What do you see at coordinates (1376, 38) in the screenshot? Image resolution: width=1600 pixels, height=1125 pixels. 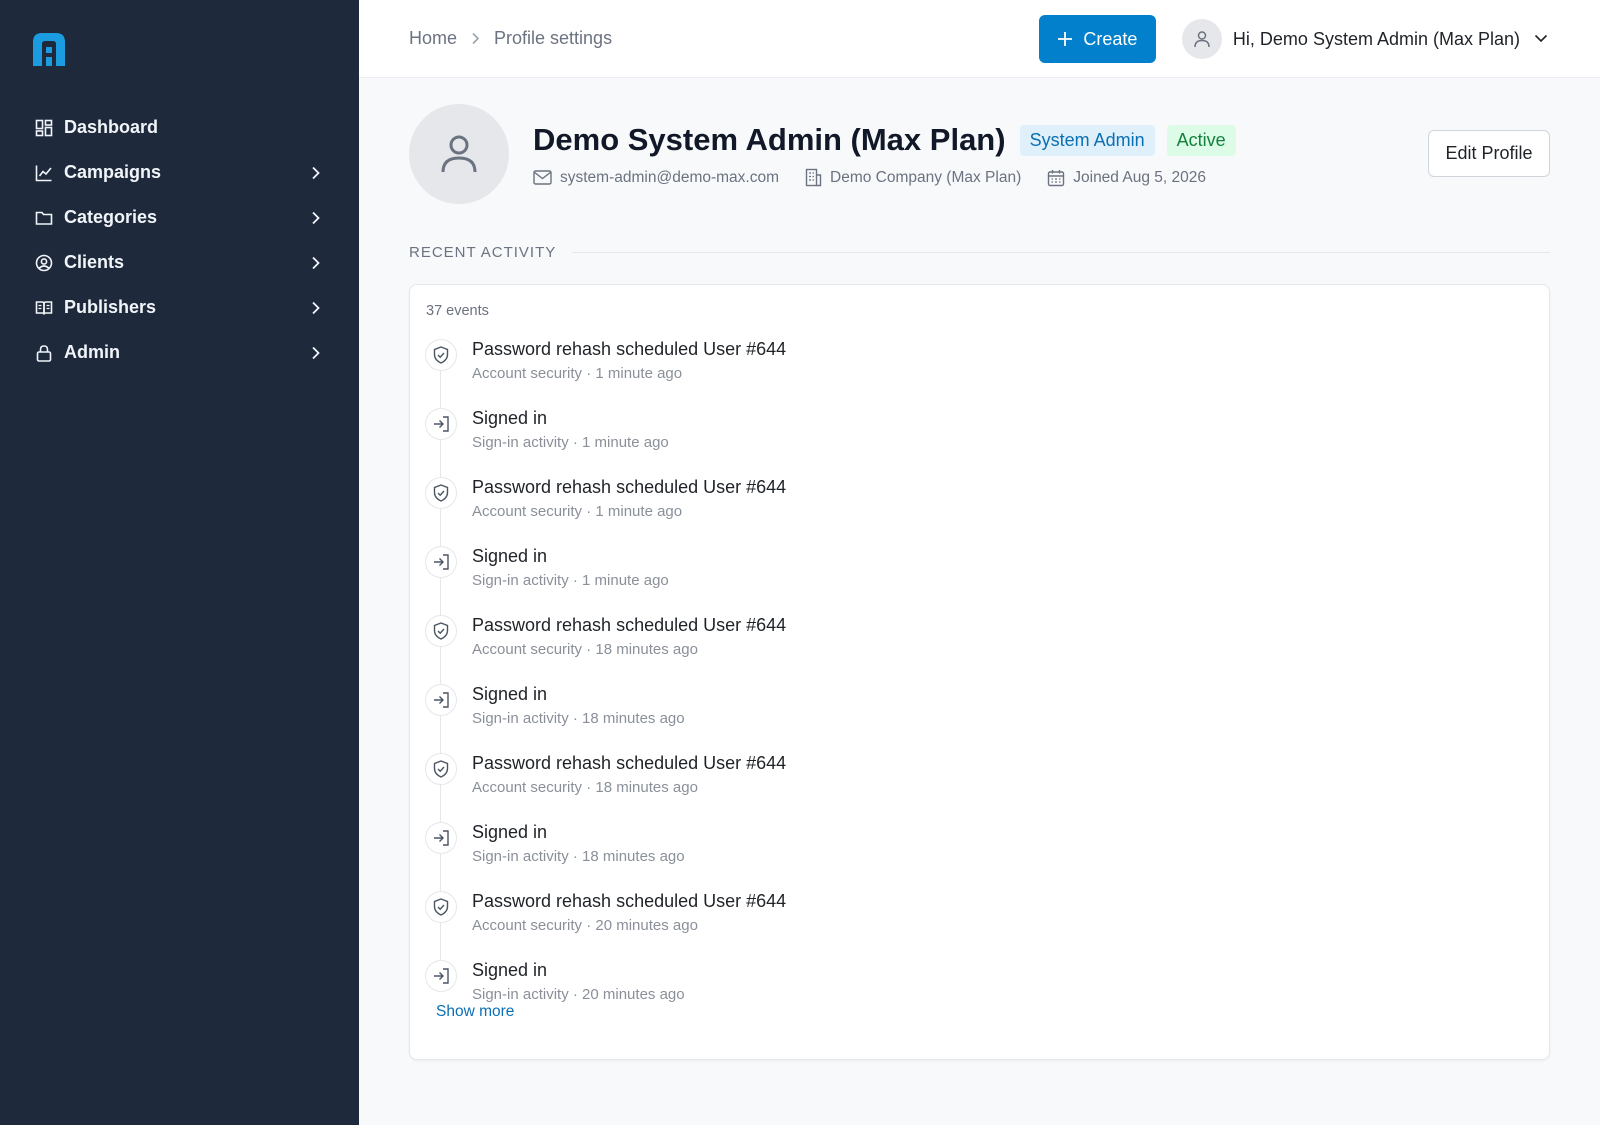 I see `user-greeting: Hi, Demo System Admin (Max Plan)` at bounding box center [1376, 38].